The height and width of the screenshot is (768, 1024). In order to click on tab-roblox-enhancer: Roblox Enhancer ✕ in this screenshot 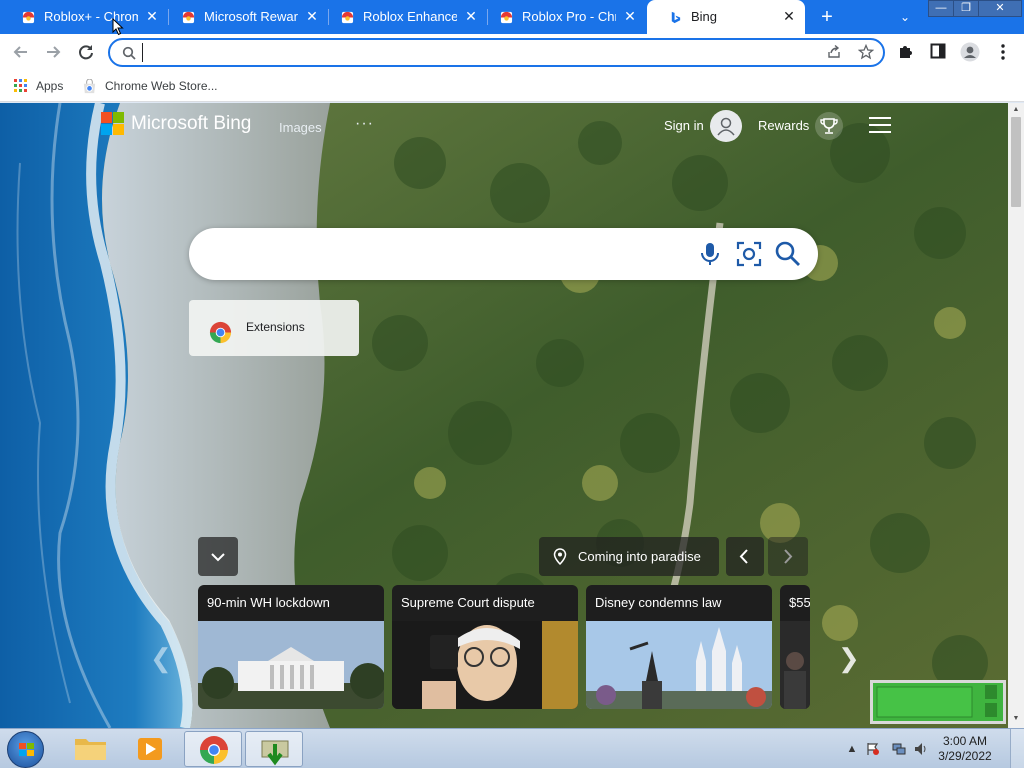, I will do `click(403, 17)`.